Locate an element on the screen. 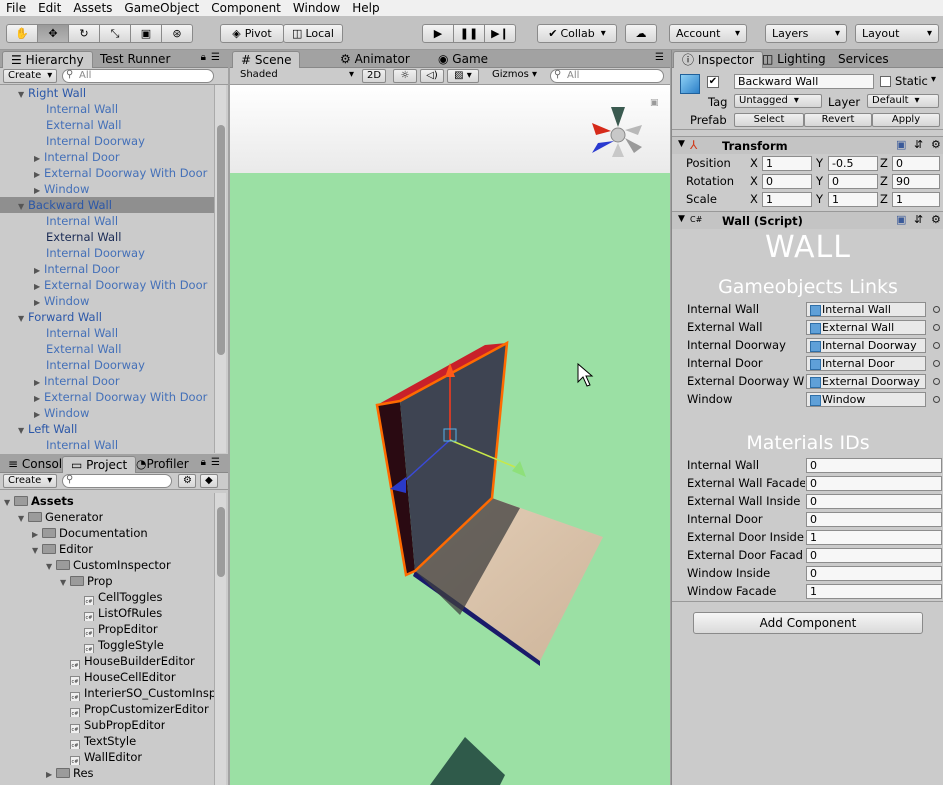  material-id-field: 1 is located at coordinates (874, 591).